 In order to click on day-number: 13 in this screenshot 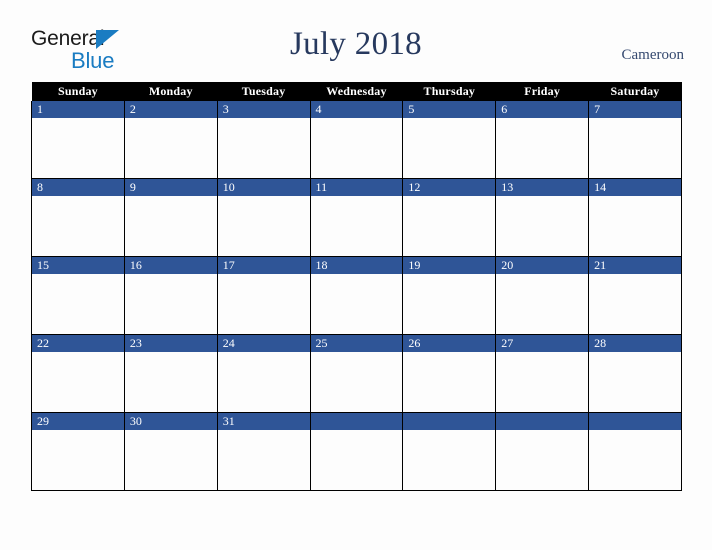, I will do `click(542, 187)`.